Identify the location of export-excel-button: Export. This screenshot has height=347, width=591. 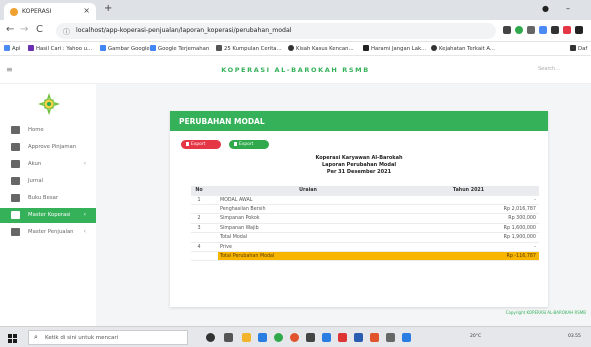
(249, 144).